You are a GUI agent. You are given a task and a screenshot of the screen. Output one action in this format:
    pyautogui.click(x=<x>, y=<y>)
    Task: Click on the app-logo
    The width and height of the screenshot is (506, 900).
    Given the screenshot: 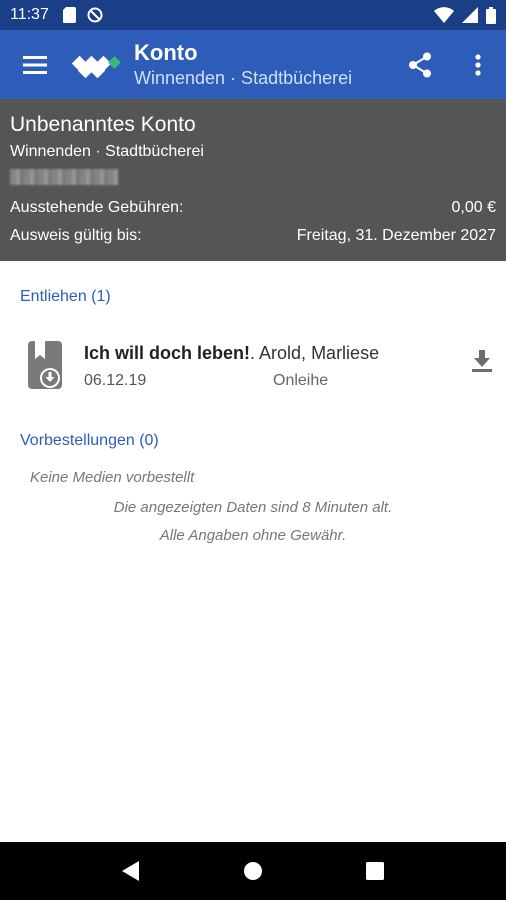 What is the action you would take?
    pyautogui.click(x=99, y=65)
    